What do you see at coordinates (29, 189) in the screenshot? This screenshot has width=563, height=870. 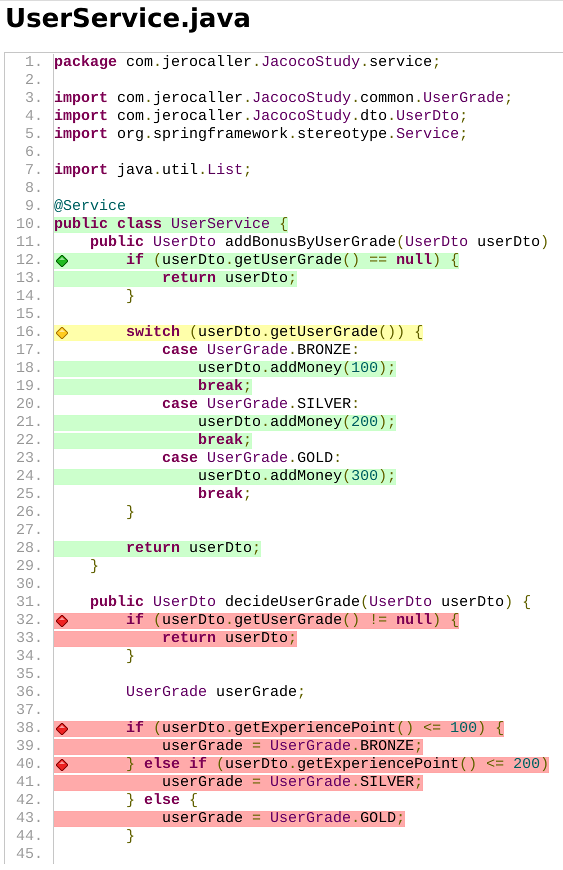 I see `line-number: 8.` at bounding box center [29, 189].